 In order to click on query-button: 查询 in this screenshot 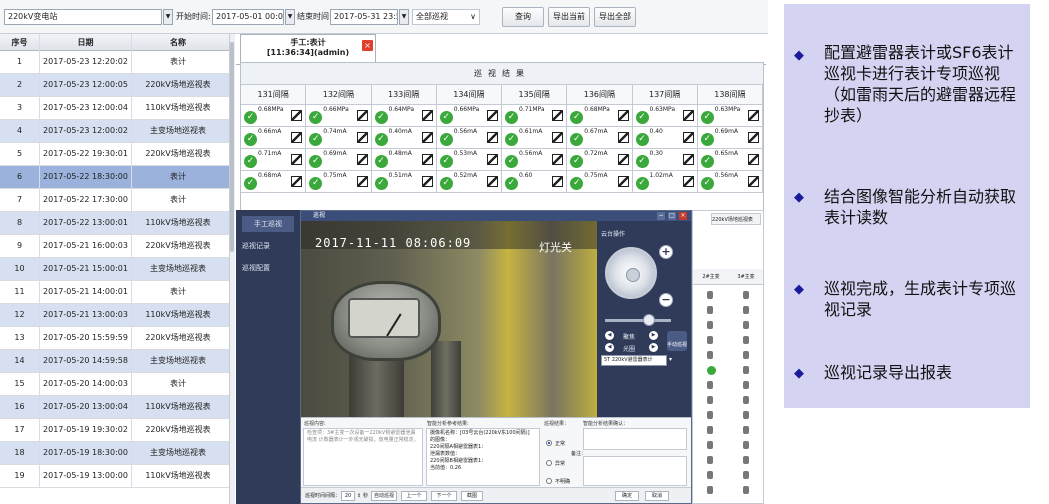, I will do `click(523, 17)`.